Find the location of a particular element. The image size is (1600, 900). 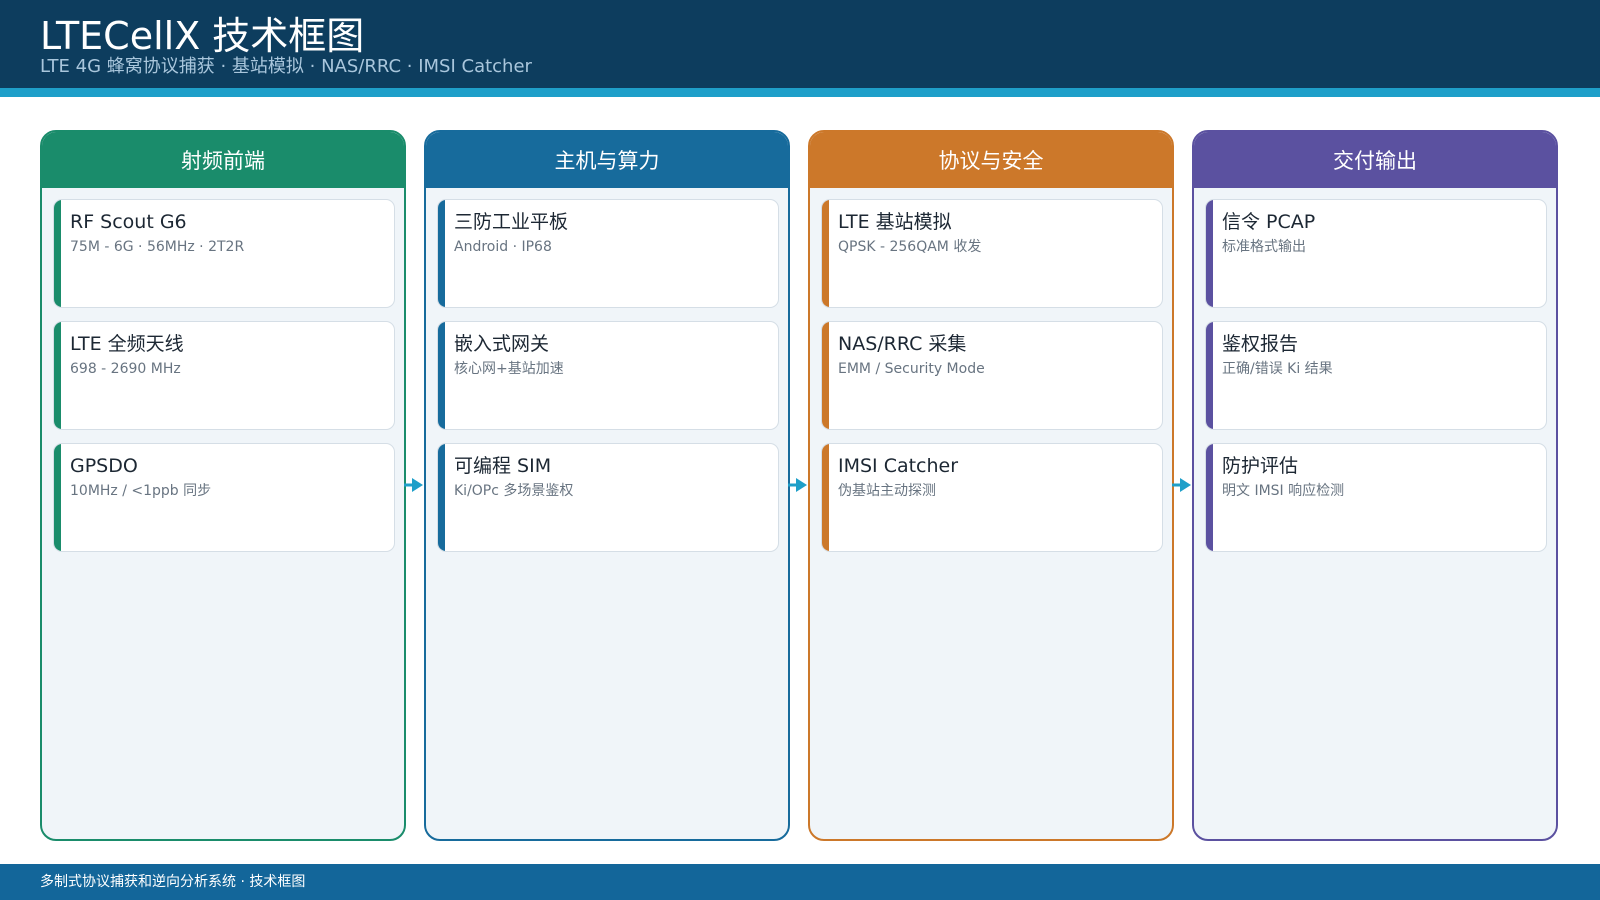

component-card: RF Scout G6 75M - 6G · 56MHz · 2T2R is located at coordinates (224, 253).